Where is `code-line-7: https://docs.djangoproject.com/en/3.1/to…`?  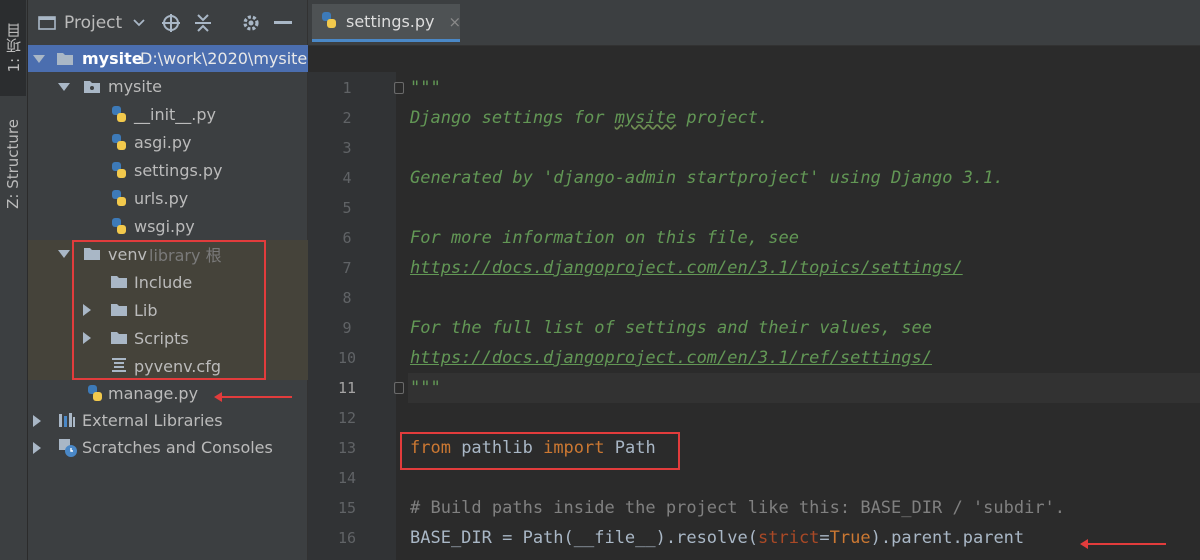
code-line-7: https://docs.djangoproject.com/en/3.1/to… is located at coordinates (804, 268).